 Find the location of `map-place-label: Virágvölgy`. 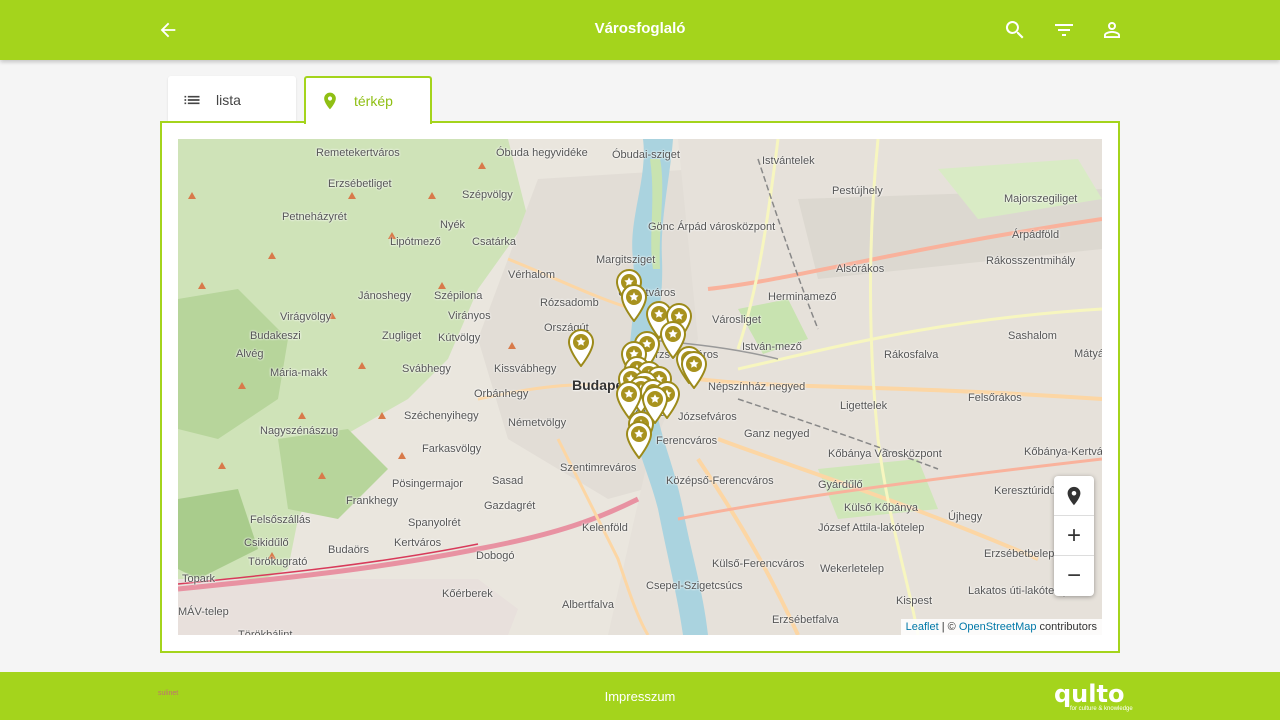

map-place-label: Virágvölgy is located at coordinates (306, 317).